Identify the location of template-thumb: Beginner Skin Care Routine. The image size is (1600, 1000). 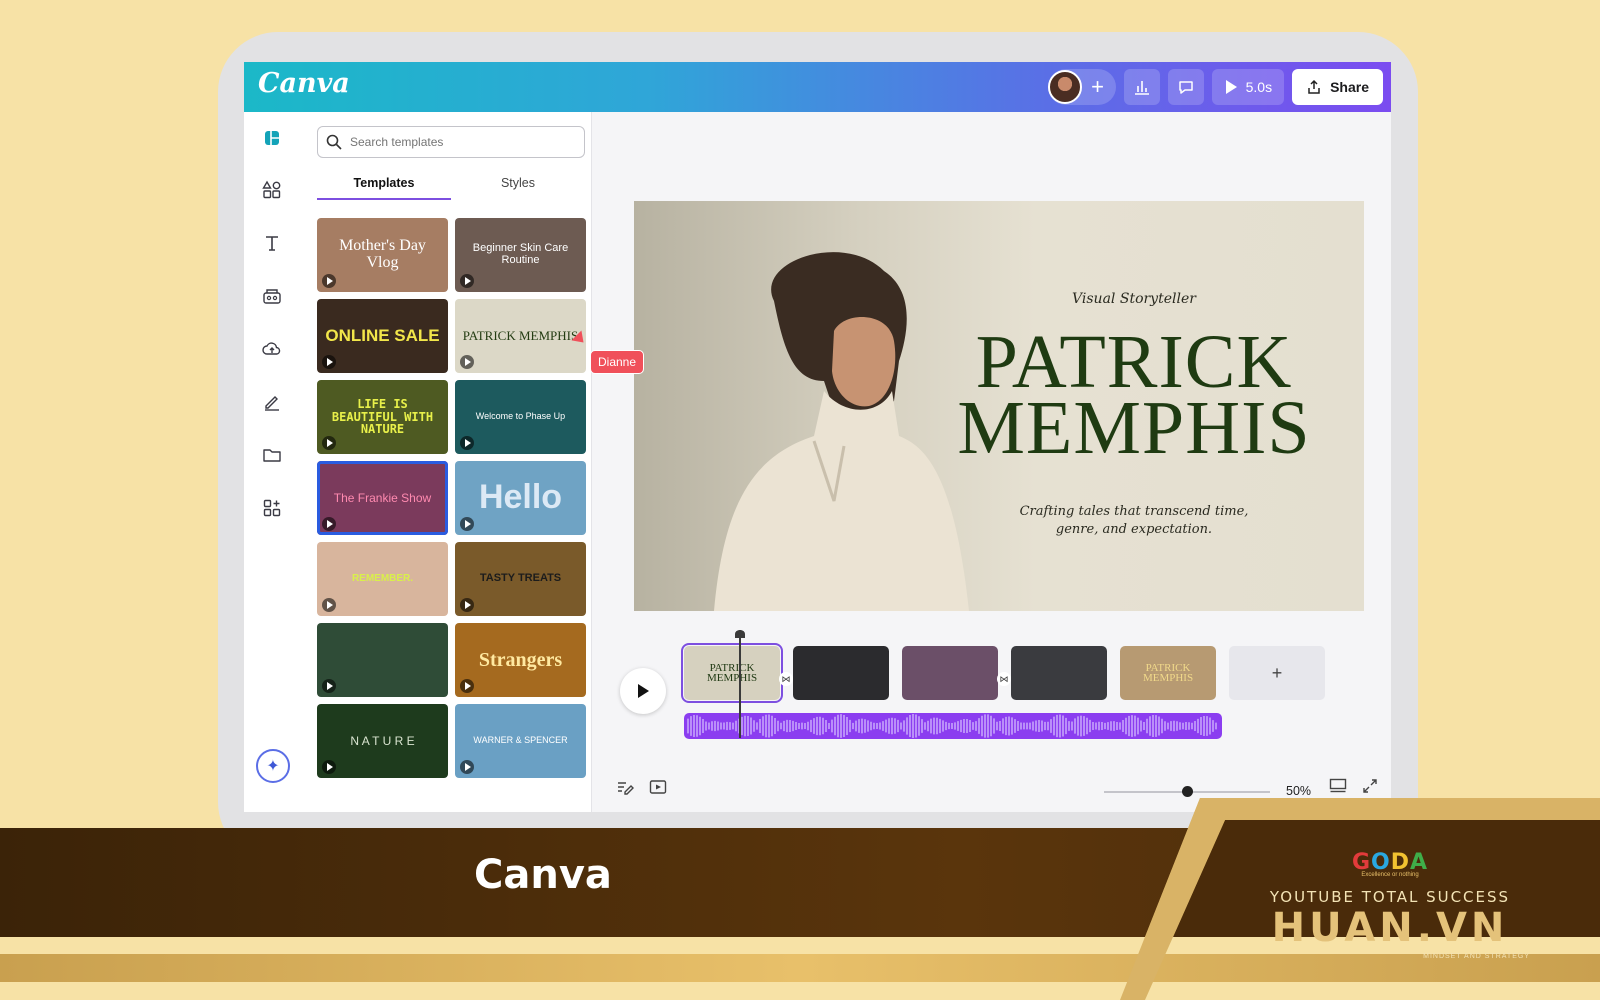
(520, 255).